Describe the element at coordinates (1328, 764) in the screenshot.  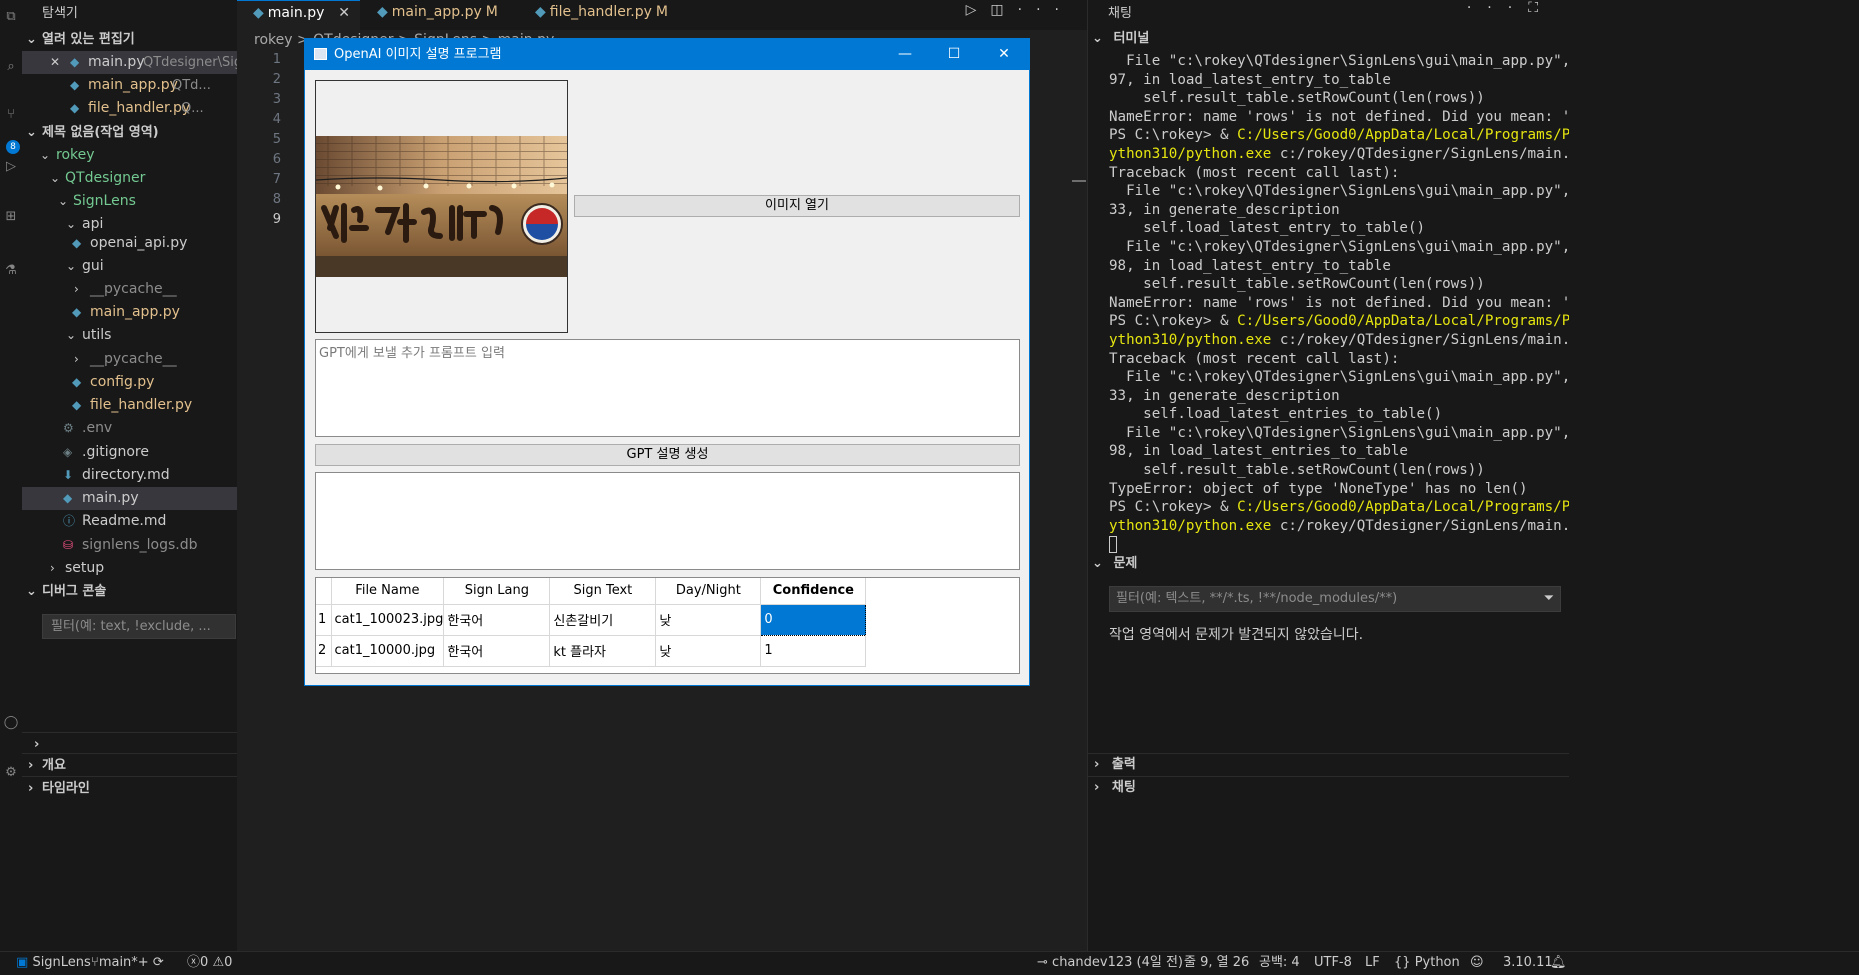
I see `output-section: › 출력` at that location.